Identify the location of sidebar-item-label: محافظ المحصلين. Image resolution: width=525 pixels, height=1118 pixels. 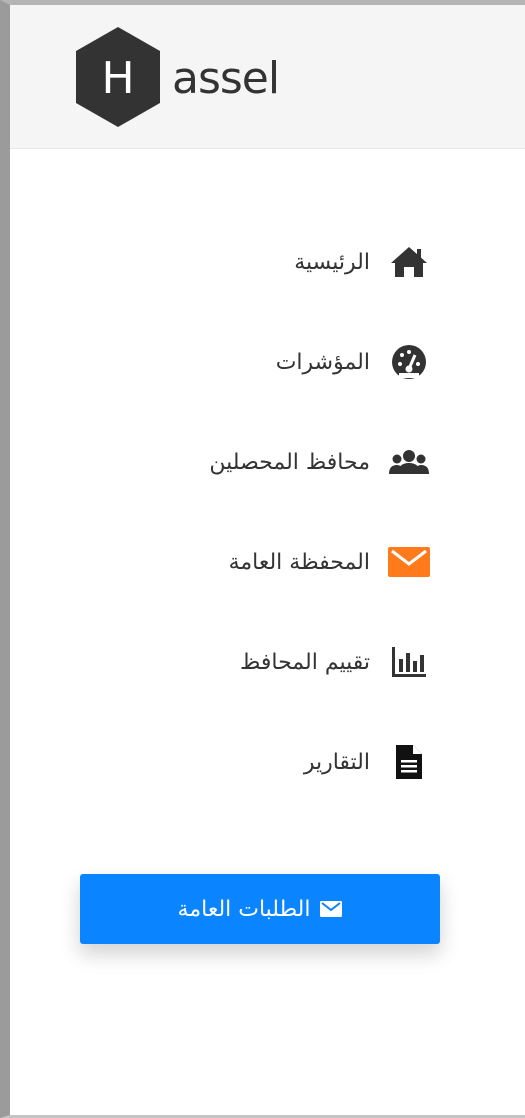
(289, 462).